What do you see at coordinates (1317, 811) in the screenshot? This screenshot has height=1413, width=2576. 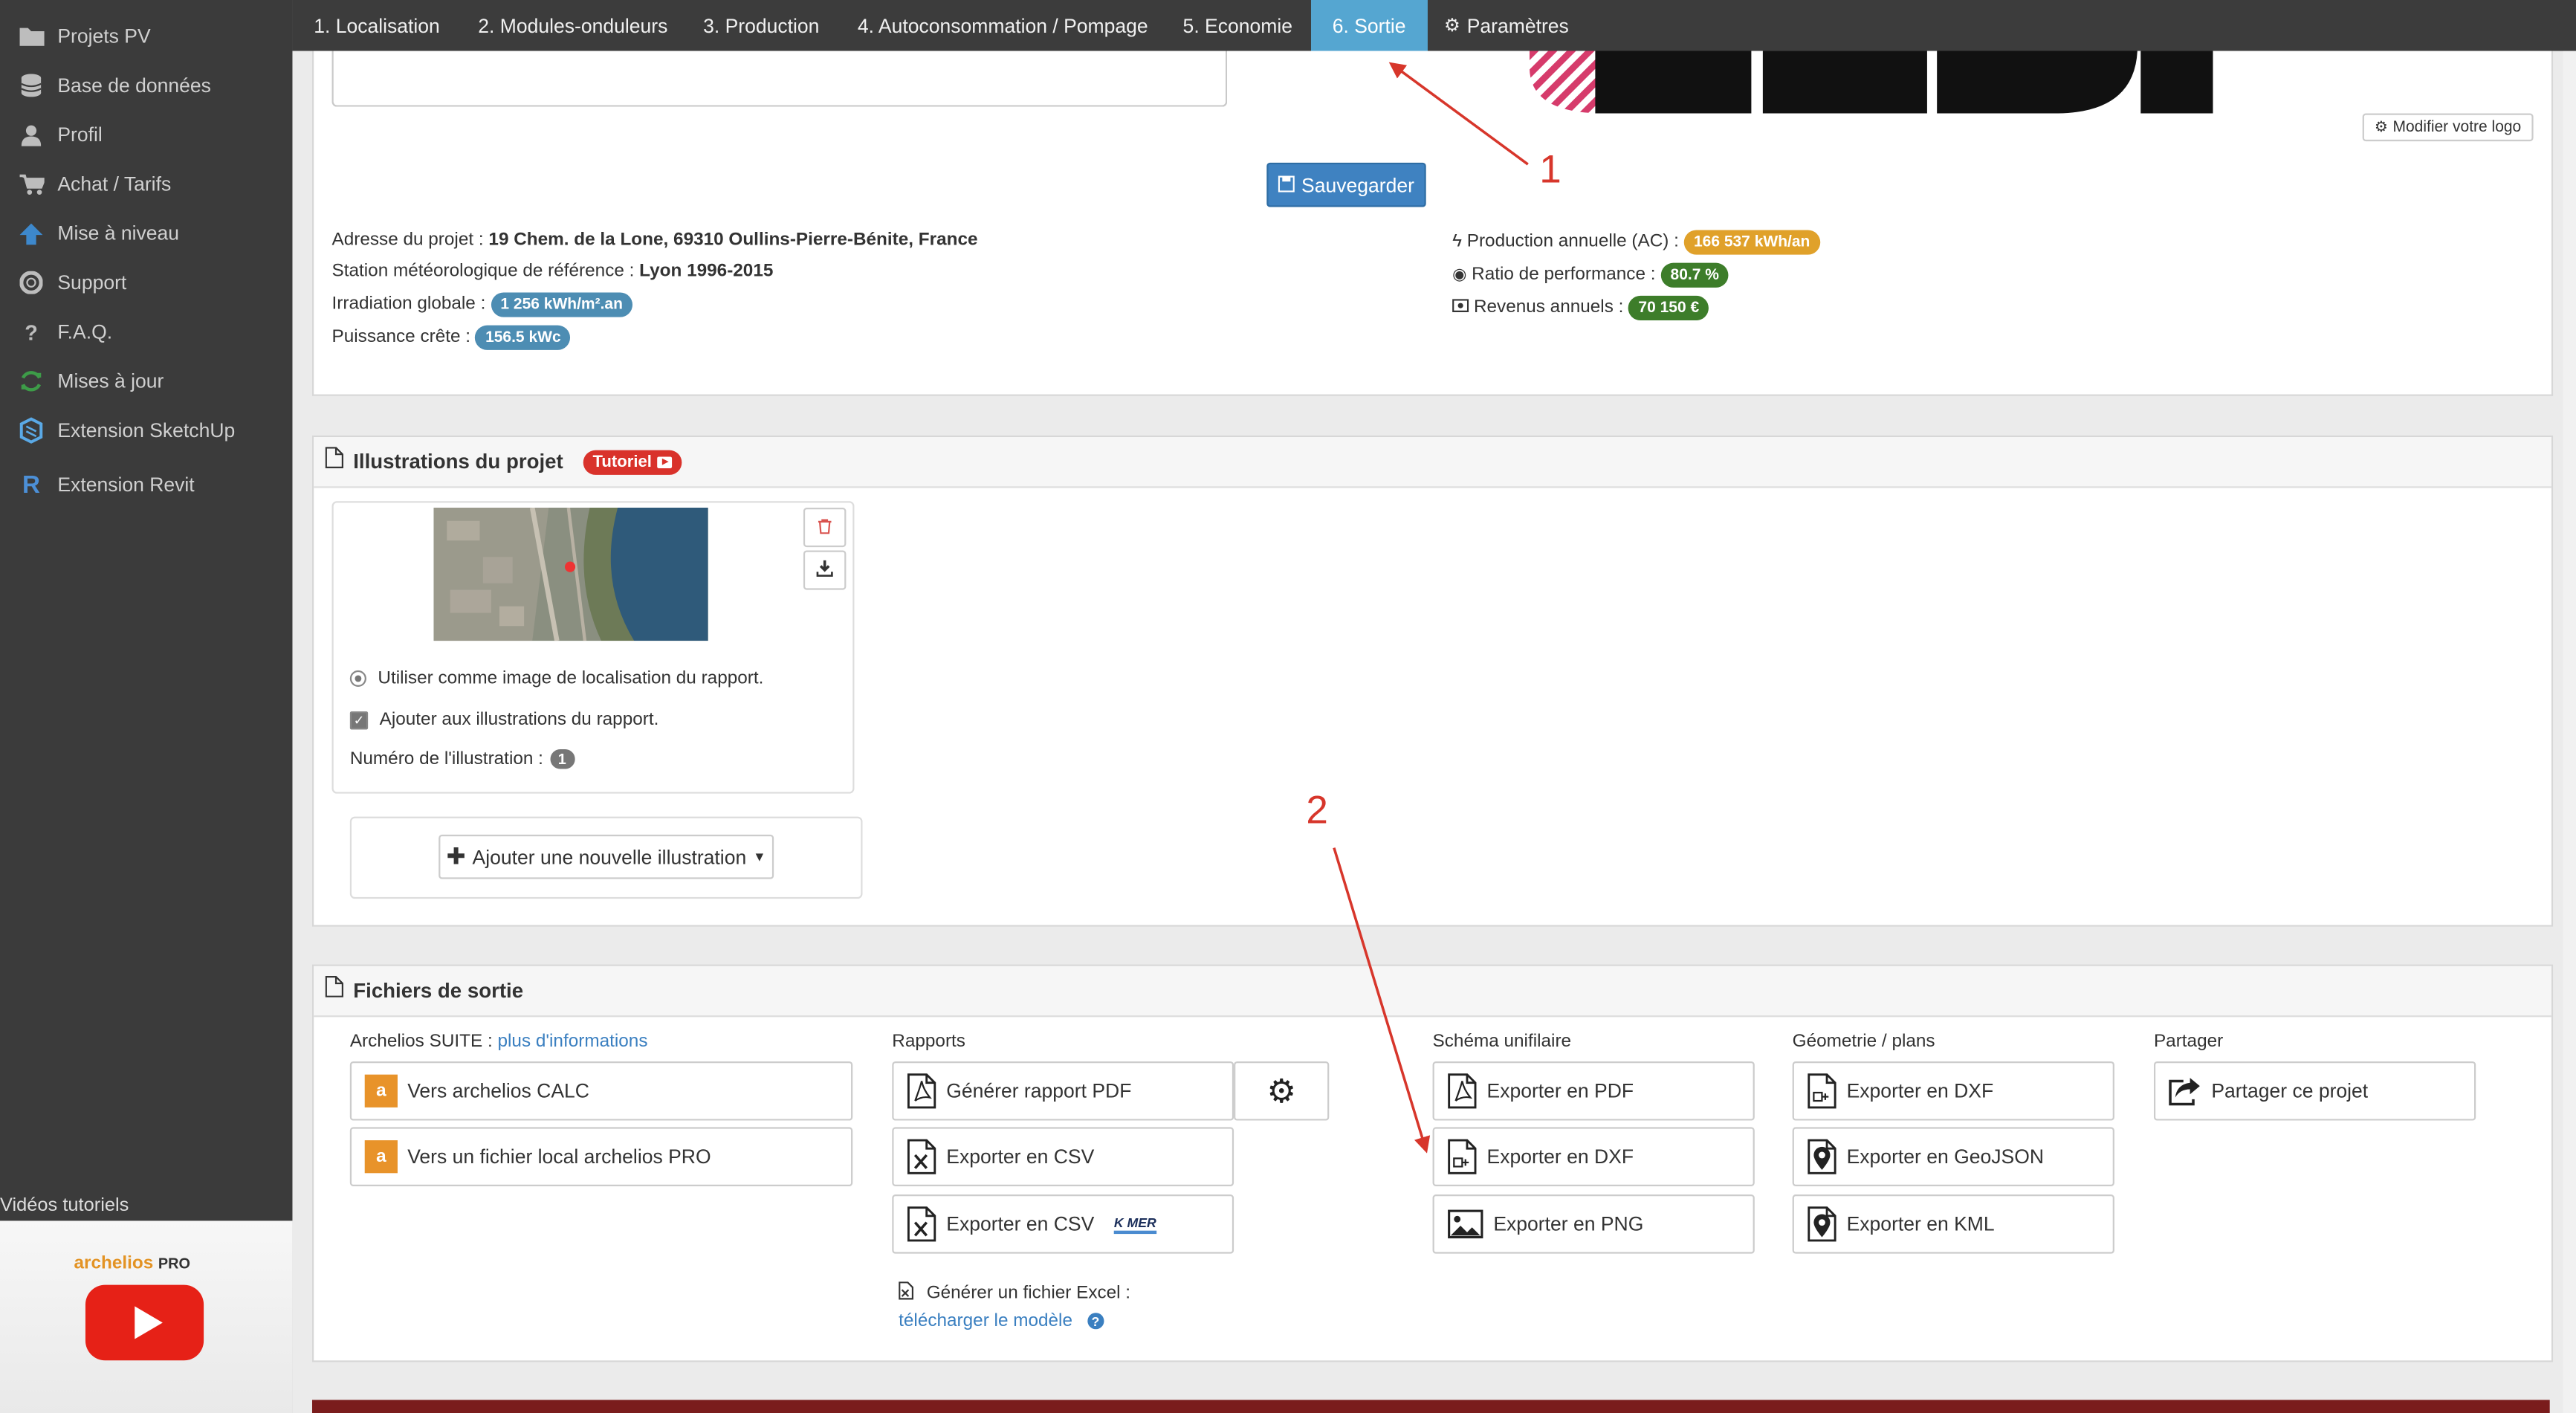 I see `annotation-label-2: 2` at bounding box center [1317, 811].